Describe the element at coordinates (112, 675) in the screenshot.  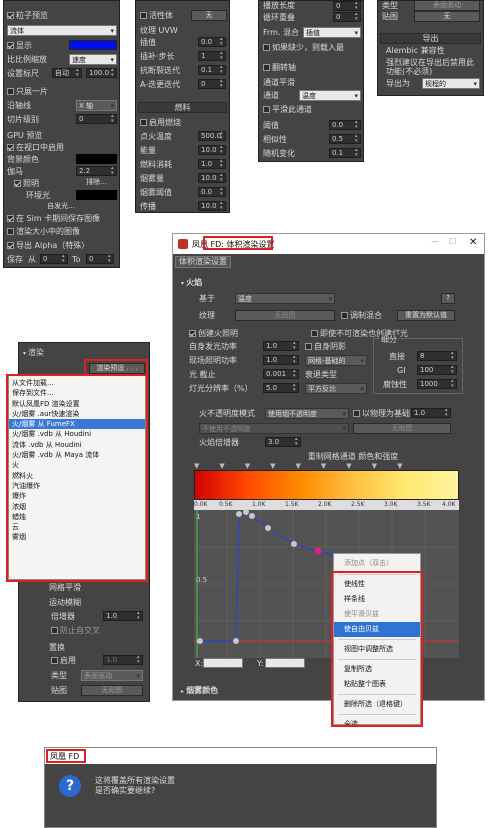
I see `displace-type-dropdown: 表面驱动` at that location.